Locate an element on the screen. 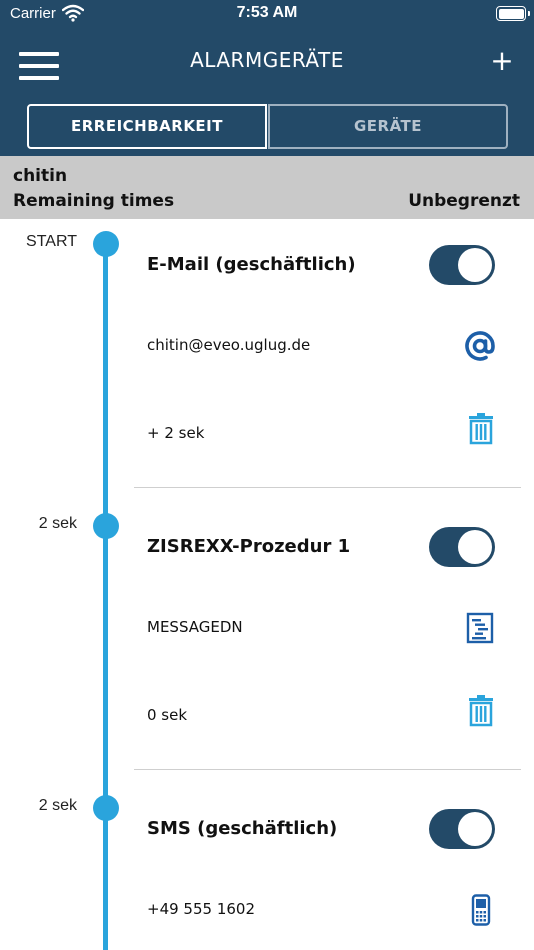  tab-geraete: GERÄTE is located at coordinates (388, 126).